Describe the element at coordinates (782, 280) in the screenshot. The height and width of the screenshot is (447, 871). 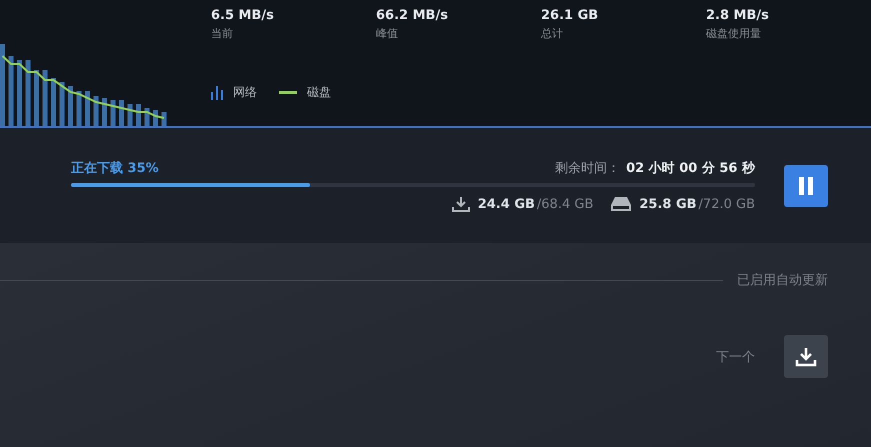
I see `auto-update-label: 已启用自动更新` at that location.